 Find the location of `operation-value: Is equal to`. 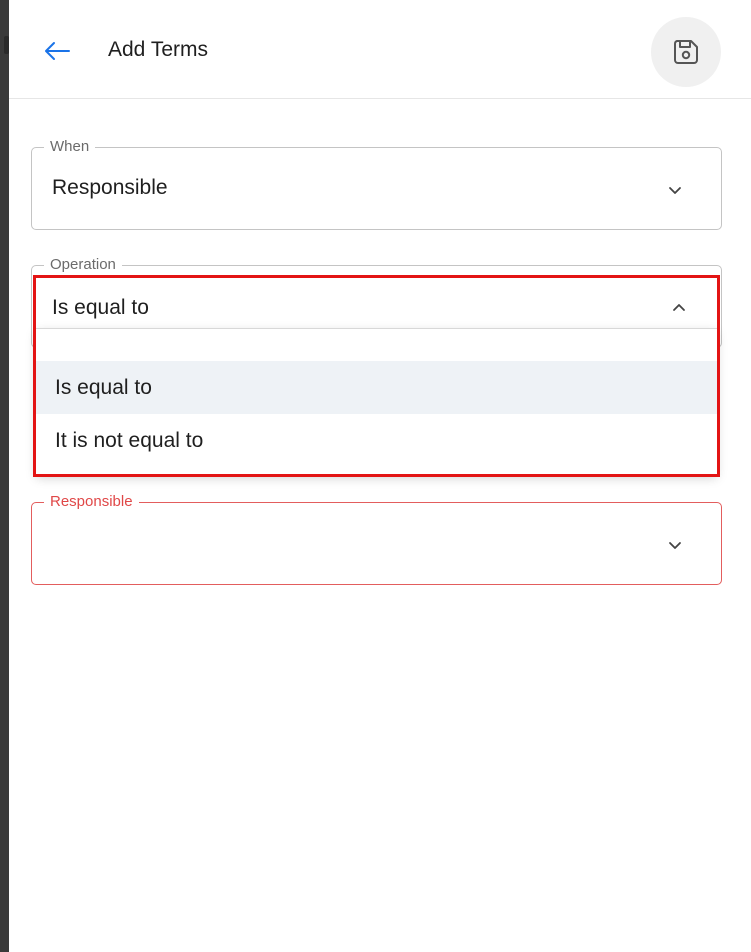

operation-value: Is equal to is located at coordinates (100, 307).